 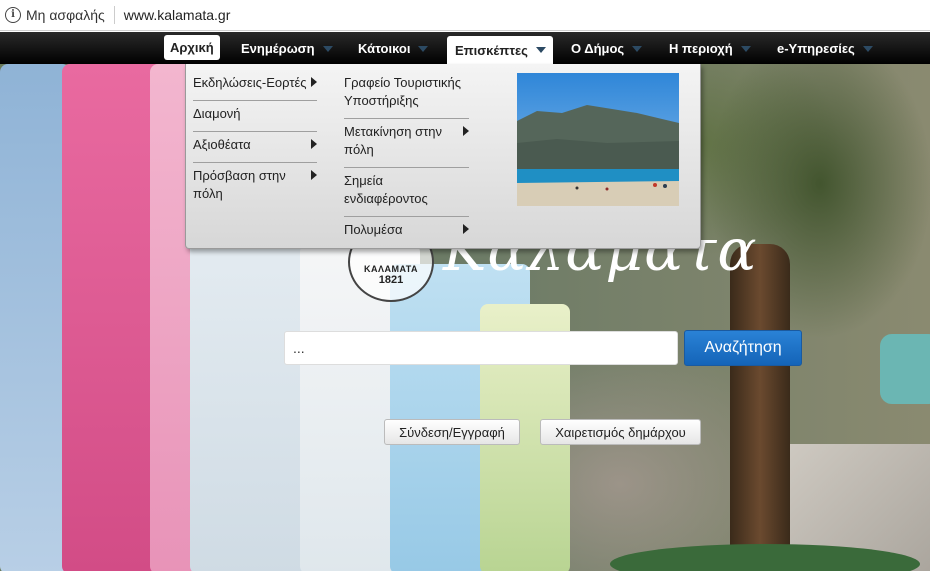 I want to click on car, so click(x=905, y=369).